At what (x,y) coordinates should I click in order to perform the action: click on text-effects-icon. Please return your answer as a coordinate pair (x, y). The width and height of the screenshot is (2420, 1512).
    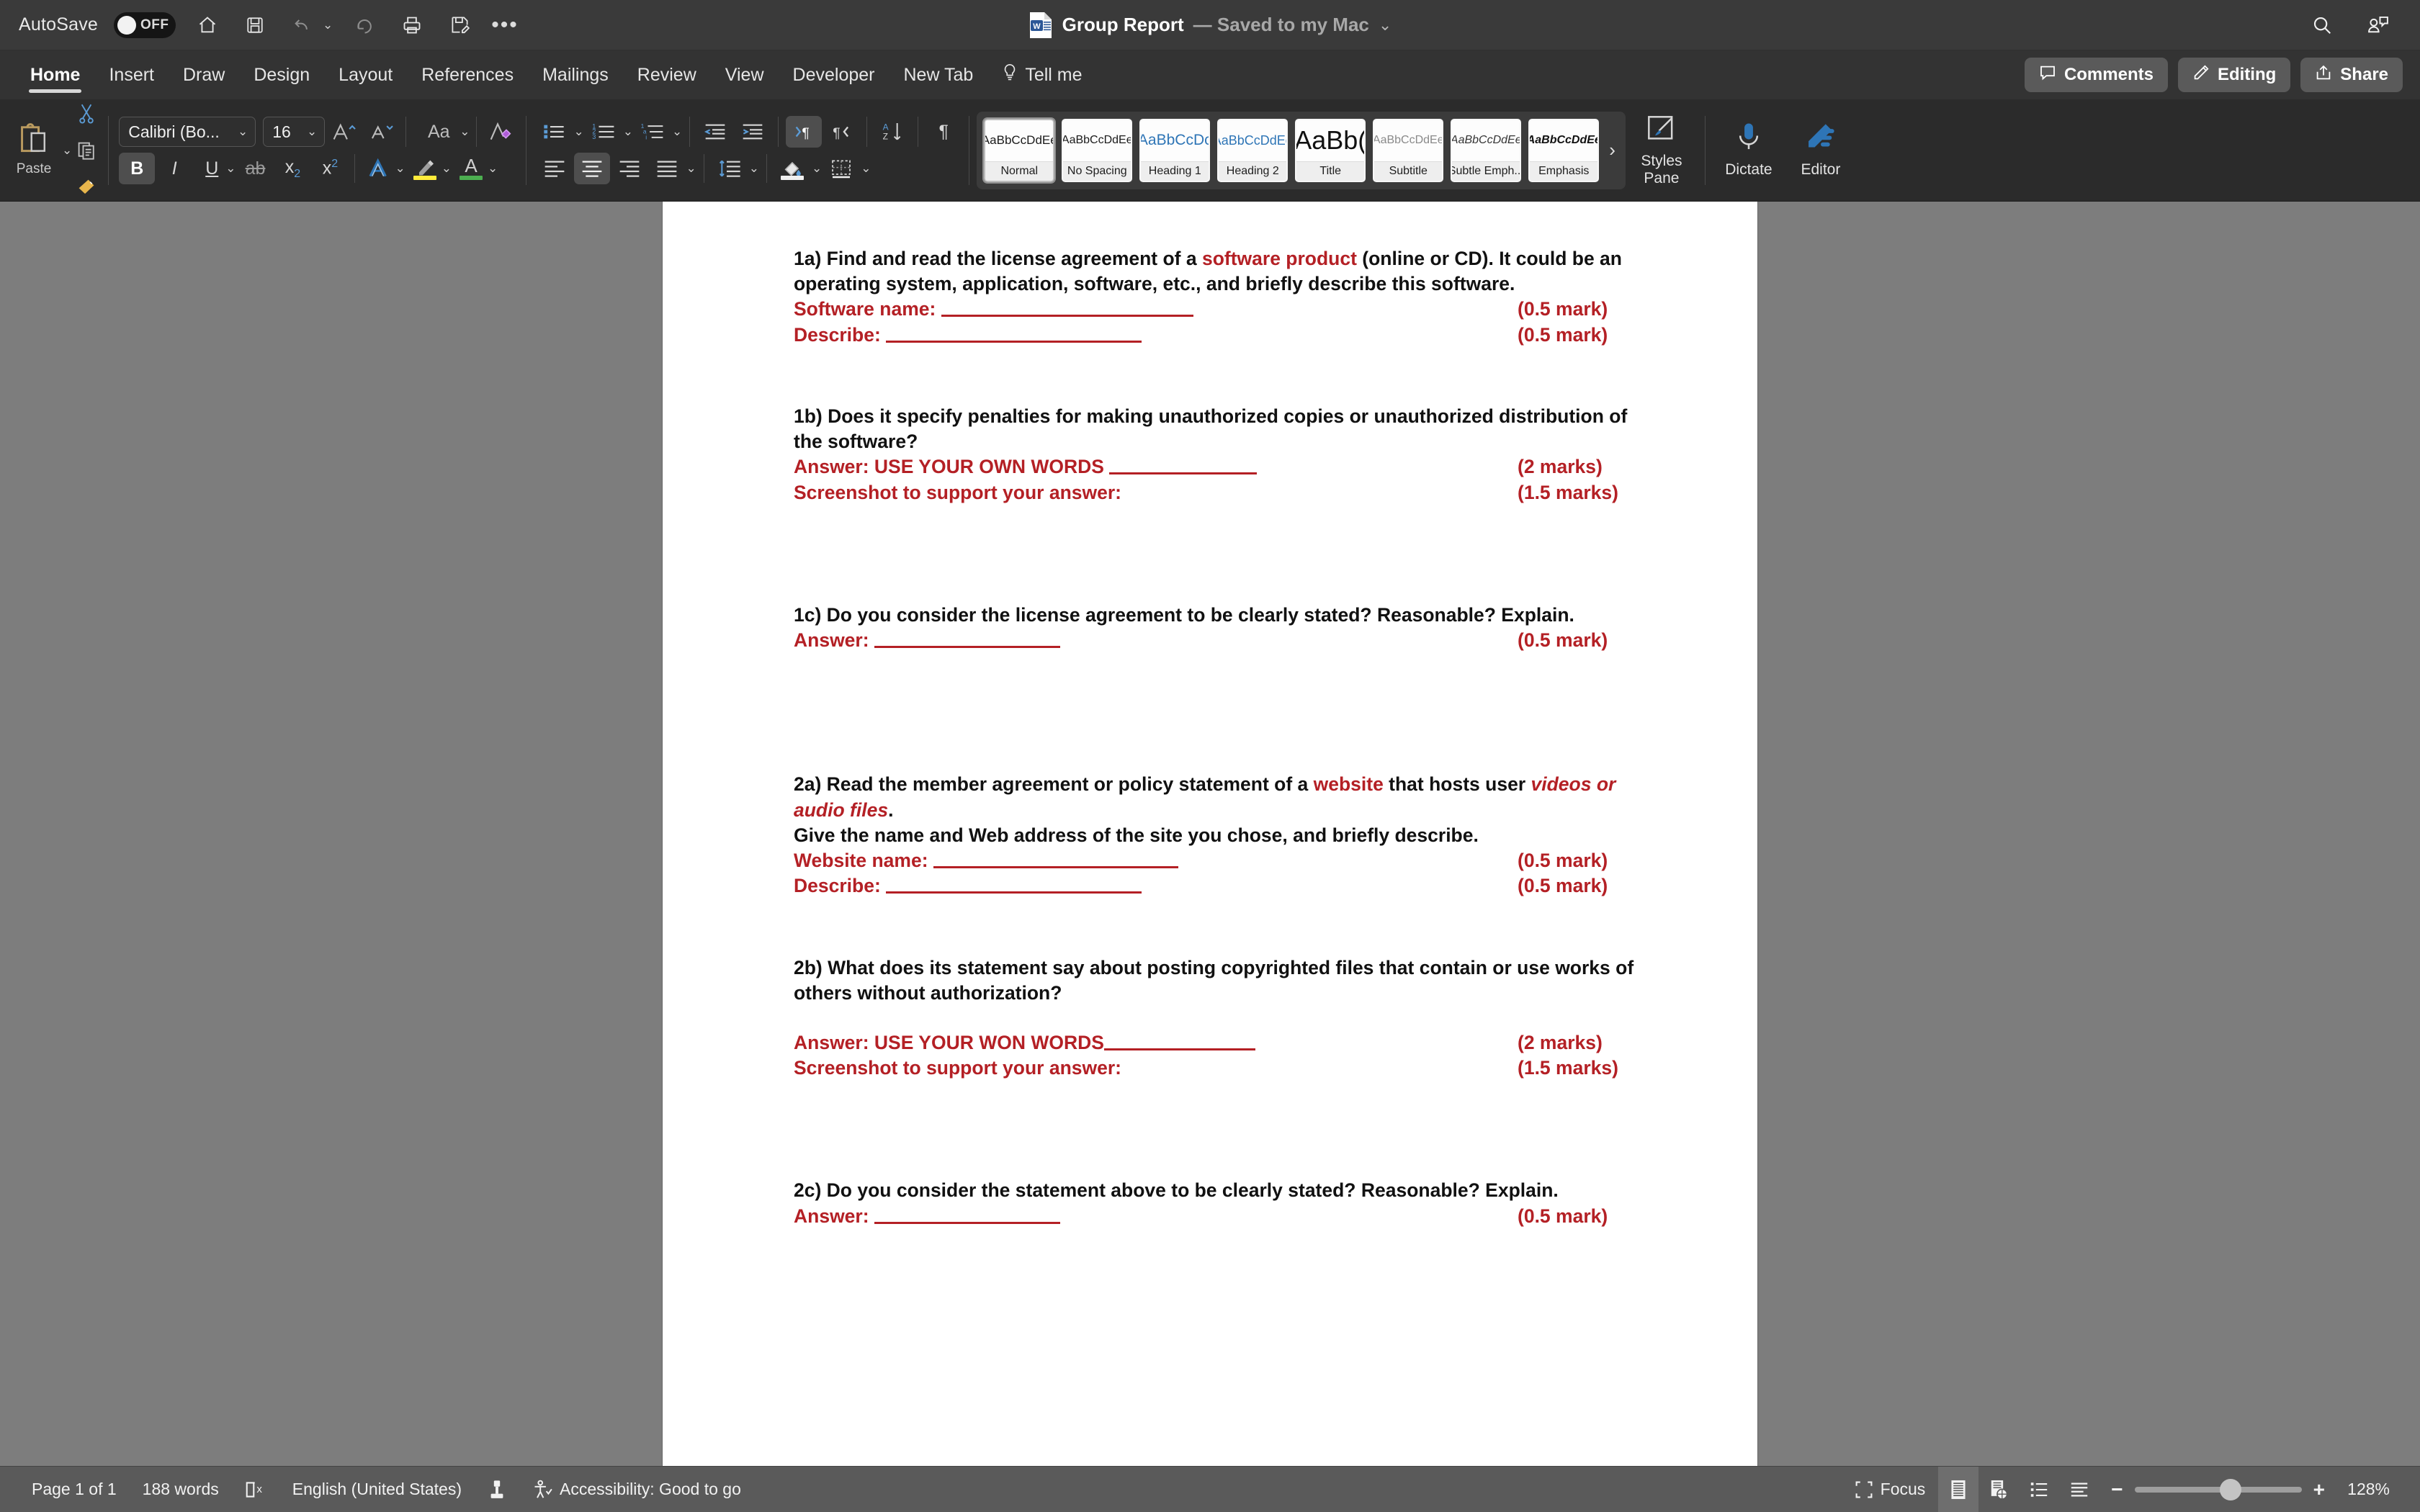
    Looking at the image, I should click on (379, 168).